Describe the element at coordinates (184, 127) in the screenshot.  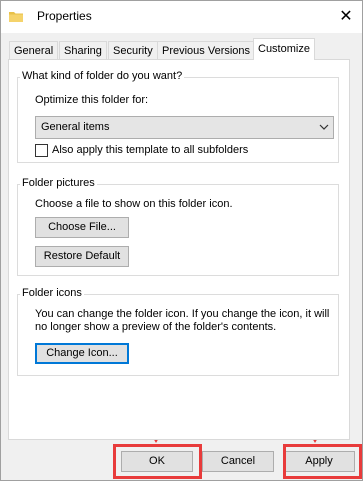
I see `optimize-dropdown: General items` at that location.